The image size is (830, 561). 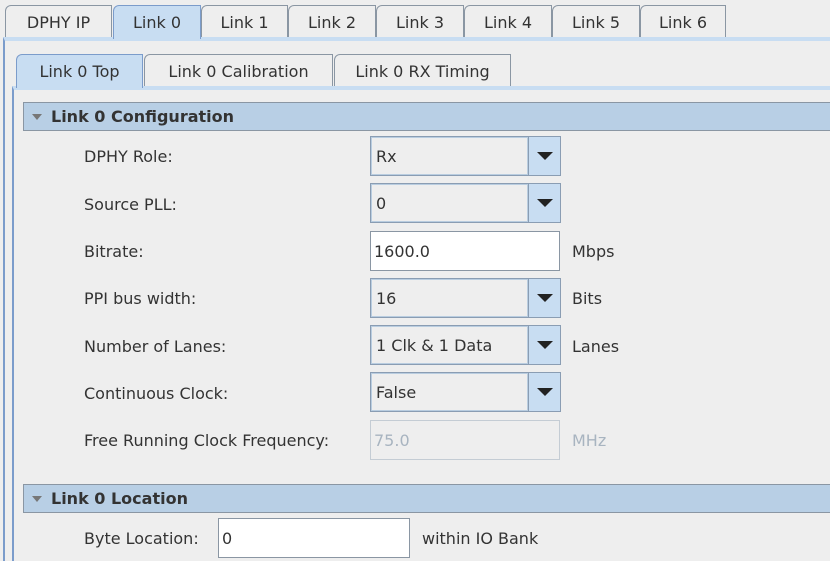 What do you see at coordinates (587, 298) in the screenshot?
I see `ppi-unit: Bits` at bounding box center [587, 298].